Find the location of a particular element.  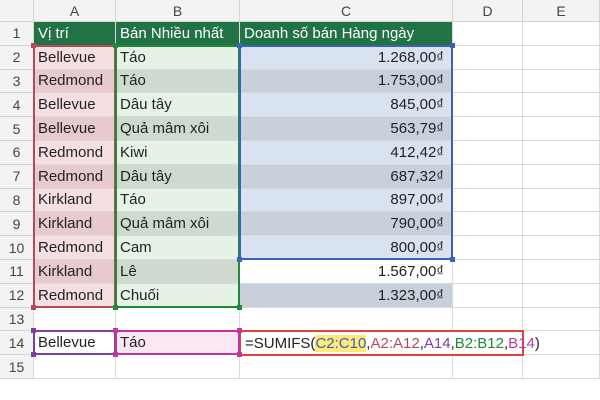

cell-sales: 897,00₫ is located at coordinates (346, 200).